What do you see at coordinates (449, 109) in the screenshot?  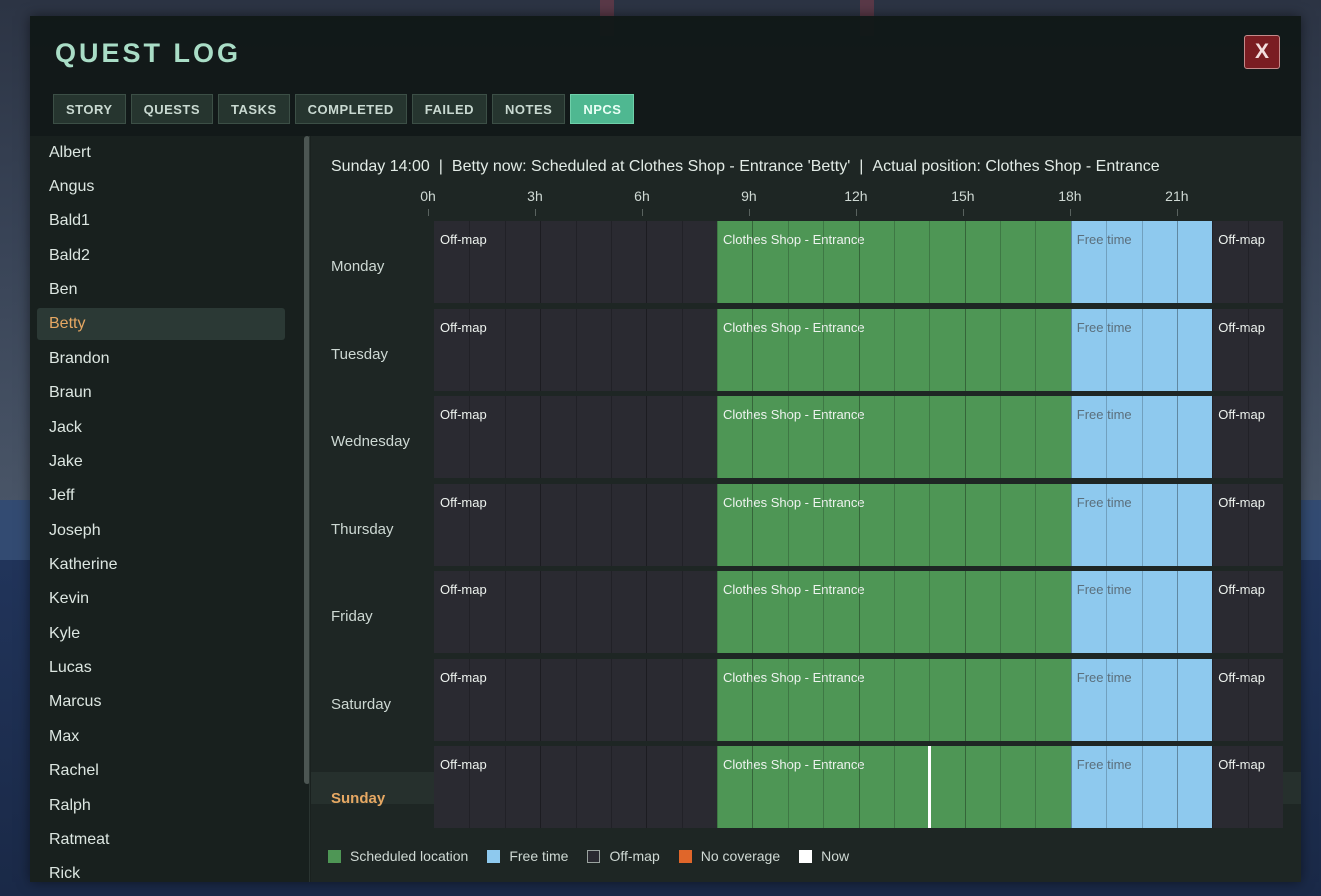 I see `tab-failed: FAILED` at bounding box center [449, 109].